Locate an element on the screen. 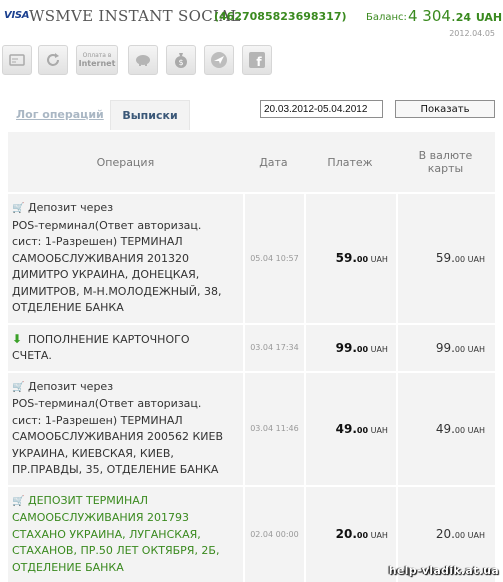 This screenshot has width=503, height=582. card-currency-cell: 49.00 UAH is located at coordinates (445, 428).